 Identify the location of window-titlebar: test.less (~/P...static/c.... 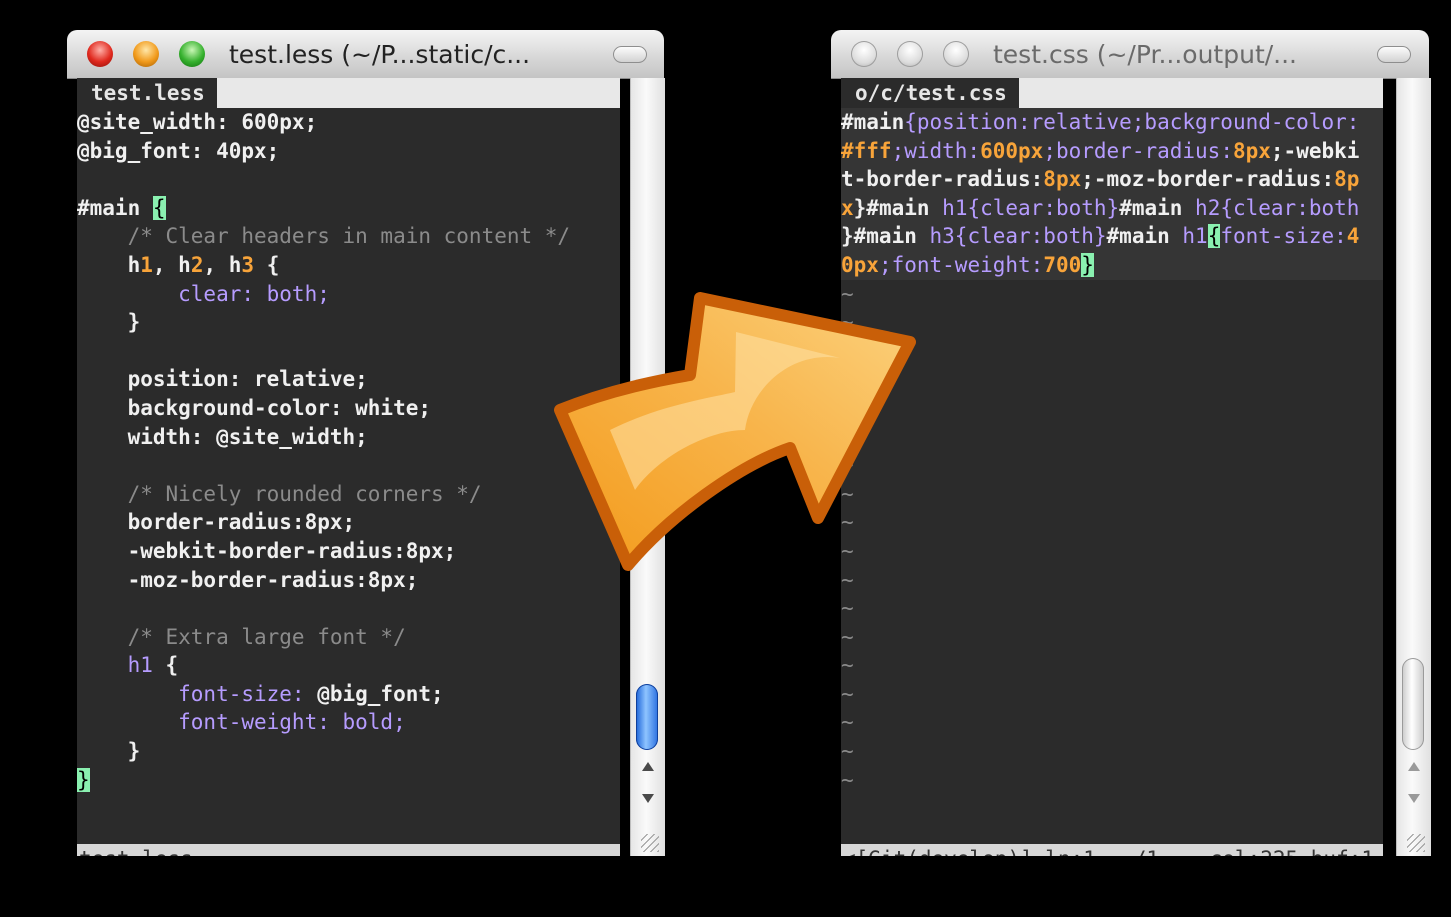
(365, 54).